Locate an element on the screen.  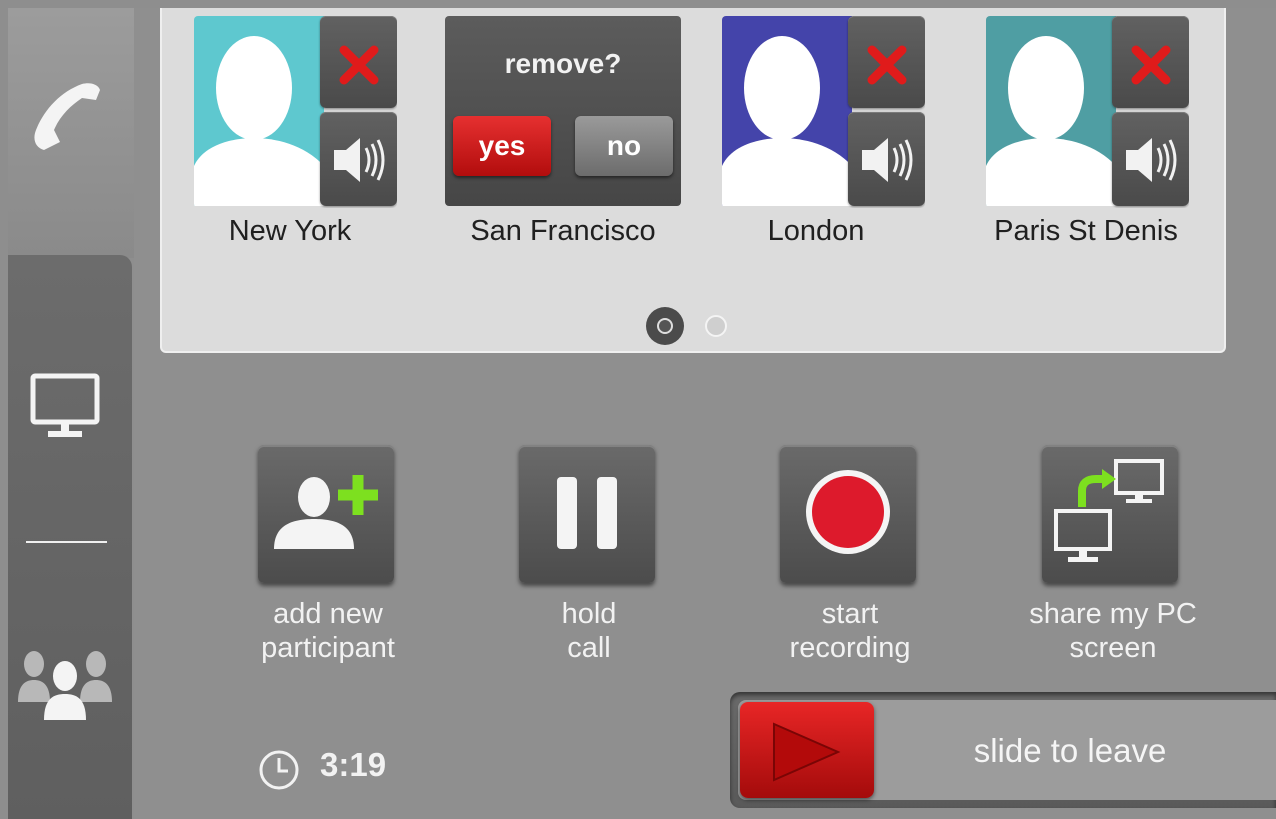
monitor-icon is located at coordinates (65, 407).